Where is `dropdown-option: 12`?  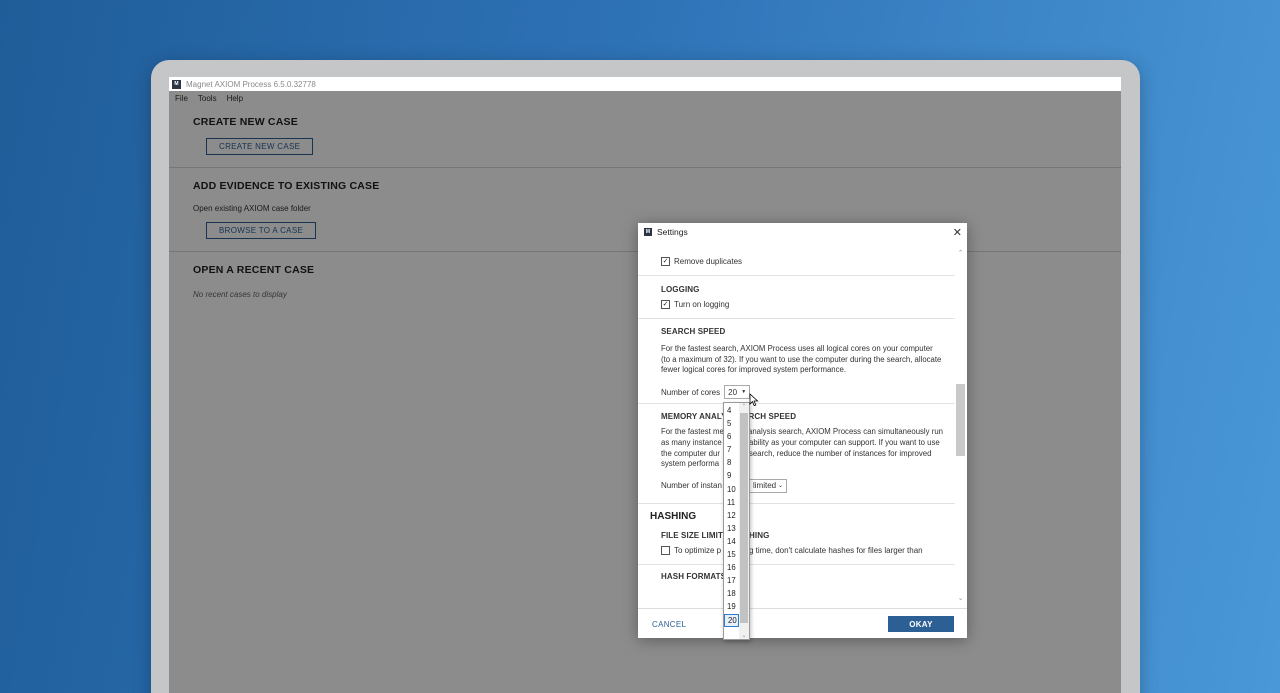 dropdown-option: 12 is located at coordinates (731, 515).